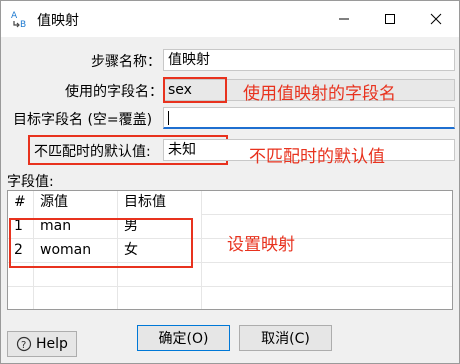 This screenshot has width=460, height=364. I want to click on step-name-label: 步骤名称：, so click(126, 62).